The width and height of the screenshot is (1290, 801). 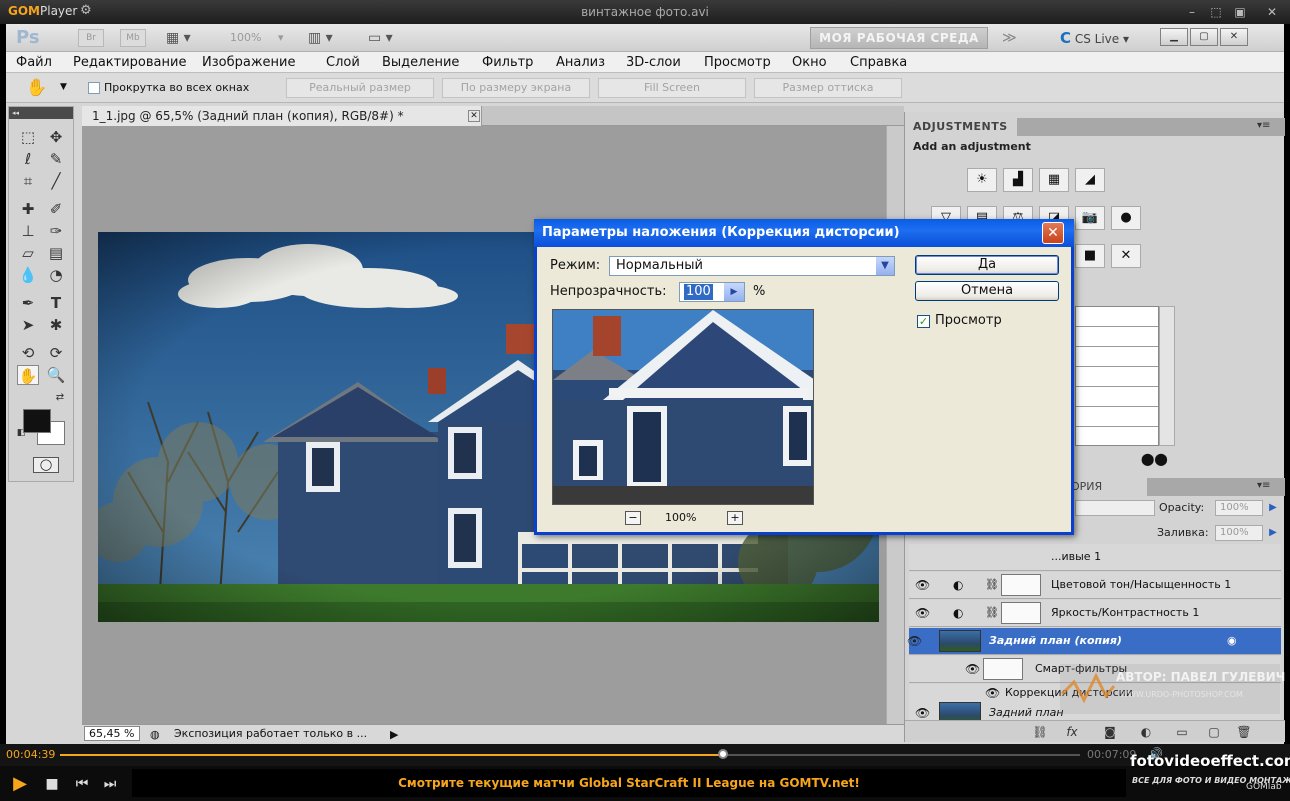 I want to click on dialog-preview-image, so click(x=683, y=407).